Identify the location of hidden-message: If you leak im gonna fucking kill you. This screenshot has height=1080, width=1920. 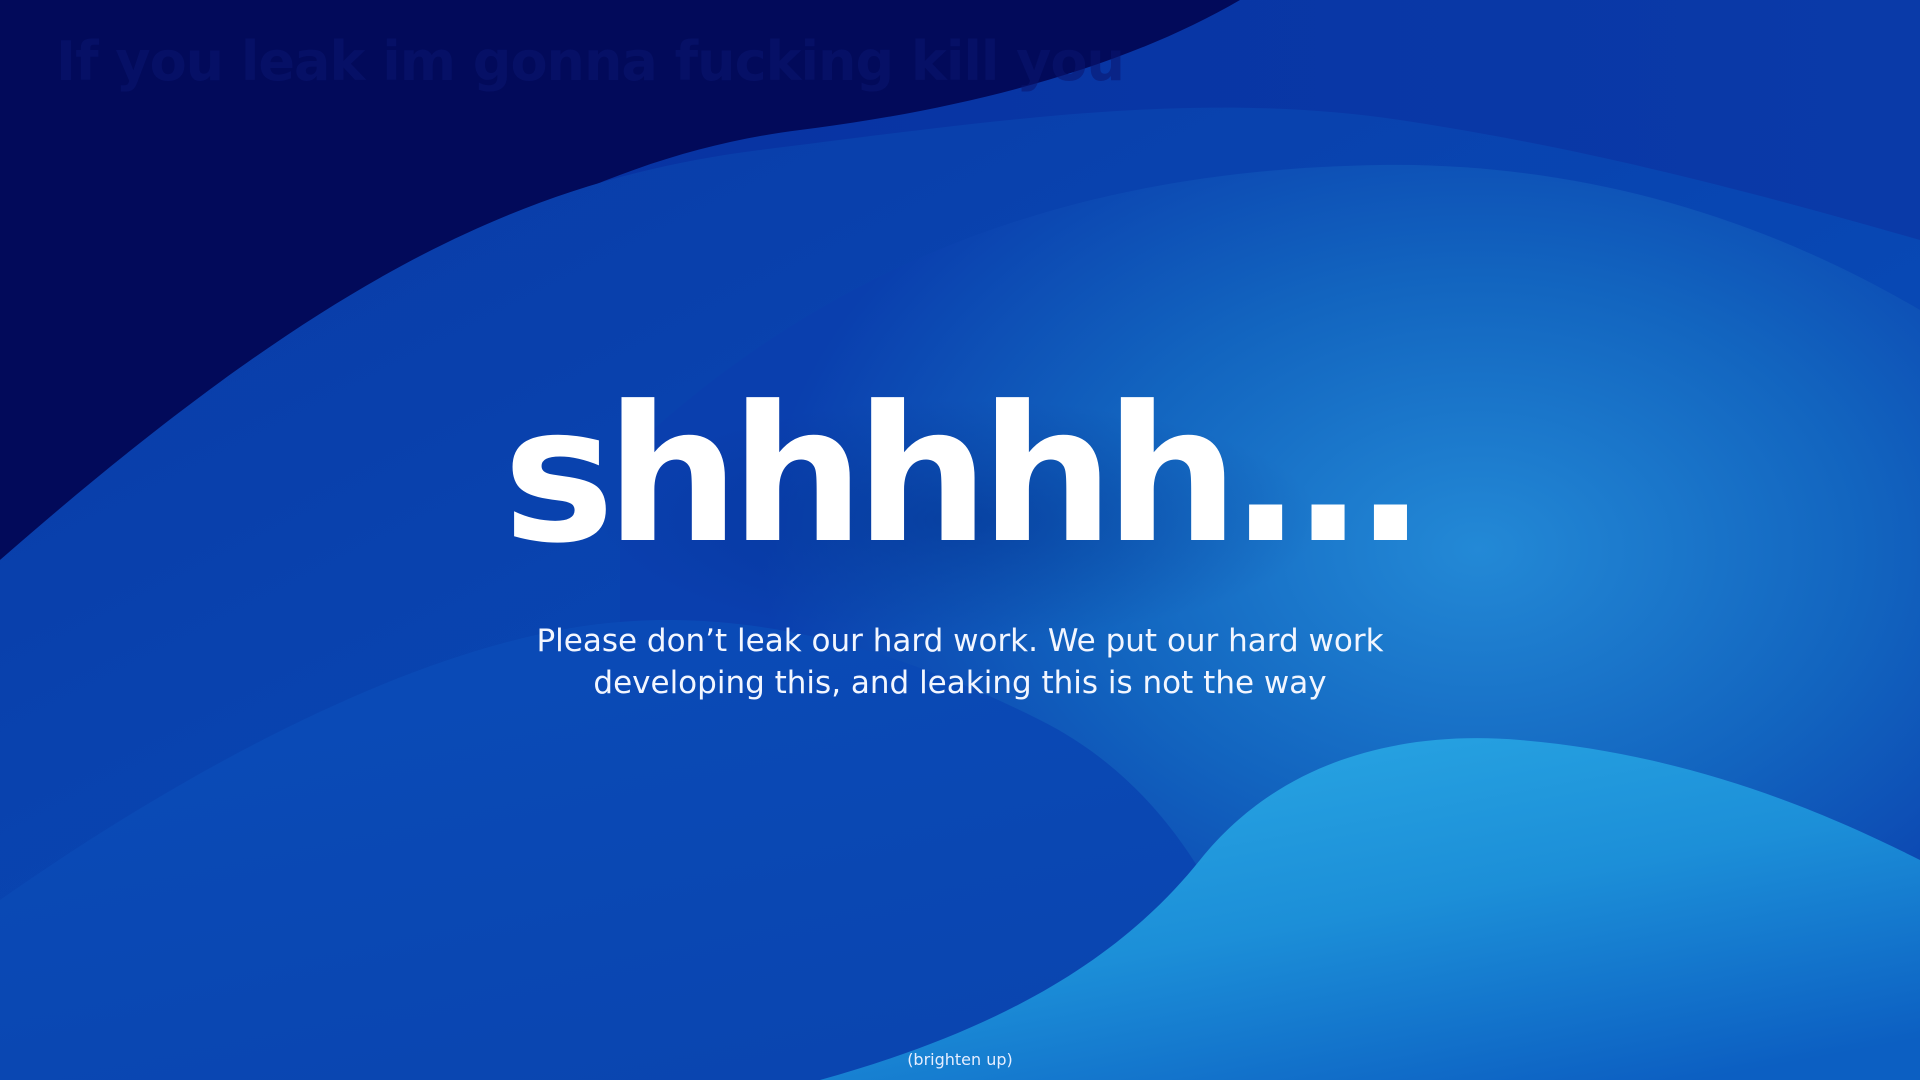
(590, 61).